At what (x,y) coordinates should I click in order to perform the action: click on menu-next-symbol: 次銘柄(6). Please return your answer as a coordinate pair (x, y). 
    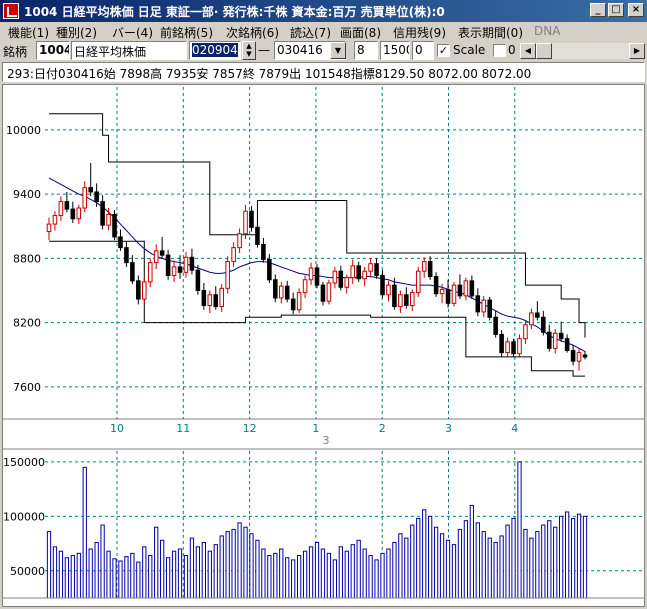
    Looking at the image, I should click on (252, 32).